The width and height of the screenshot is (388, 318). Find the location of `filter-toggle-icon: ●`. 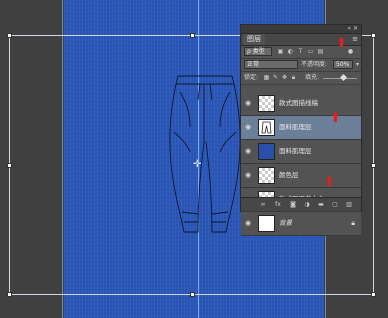

filter-toggle-icon: ● is located at coordinates (350, 51).